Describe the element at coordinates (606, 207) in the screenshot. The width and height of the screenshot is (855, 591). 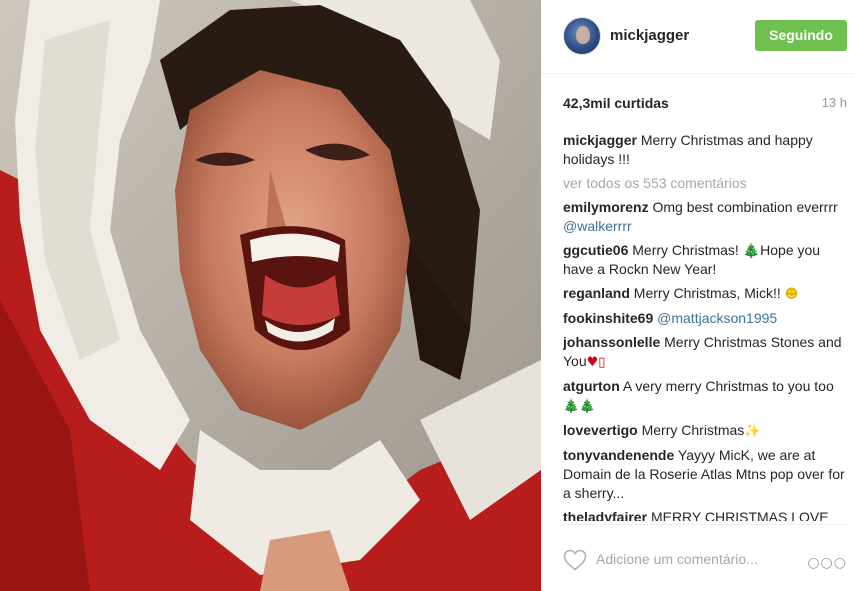
I see `comment-username-link: emilymorenz` at that location.